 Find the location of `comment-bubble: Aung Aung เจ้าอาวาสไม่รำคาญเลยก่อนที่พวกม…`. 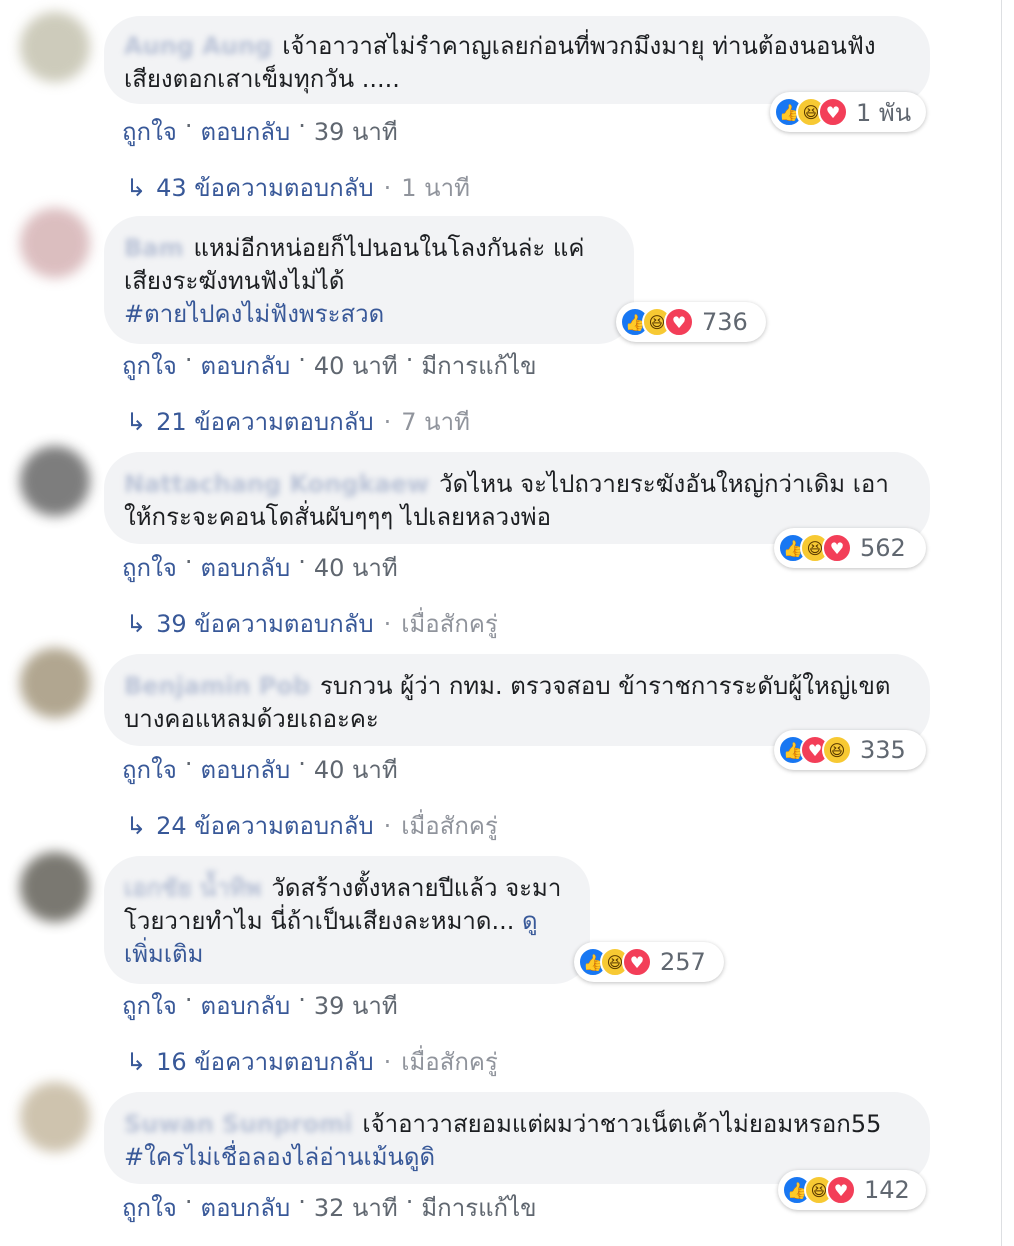

comment-bubble: Aung Aung เจ้าอาวาสไม่รำคาญเลยก่อนที่พวกม… is located at coordinates (517, 60).